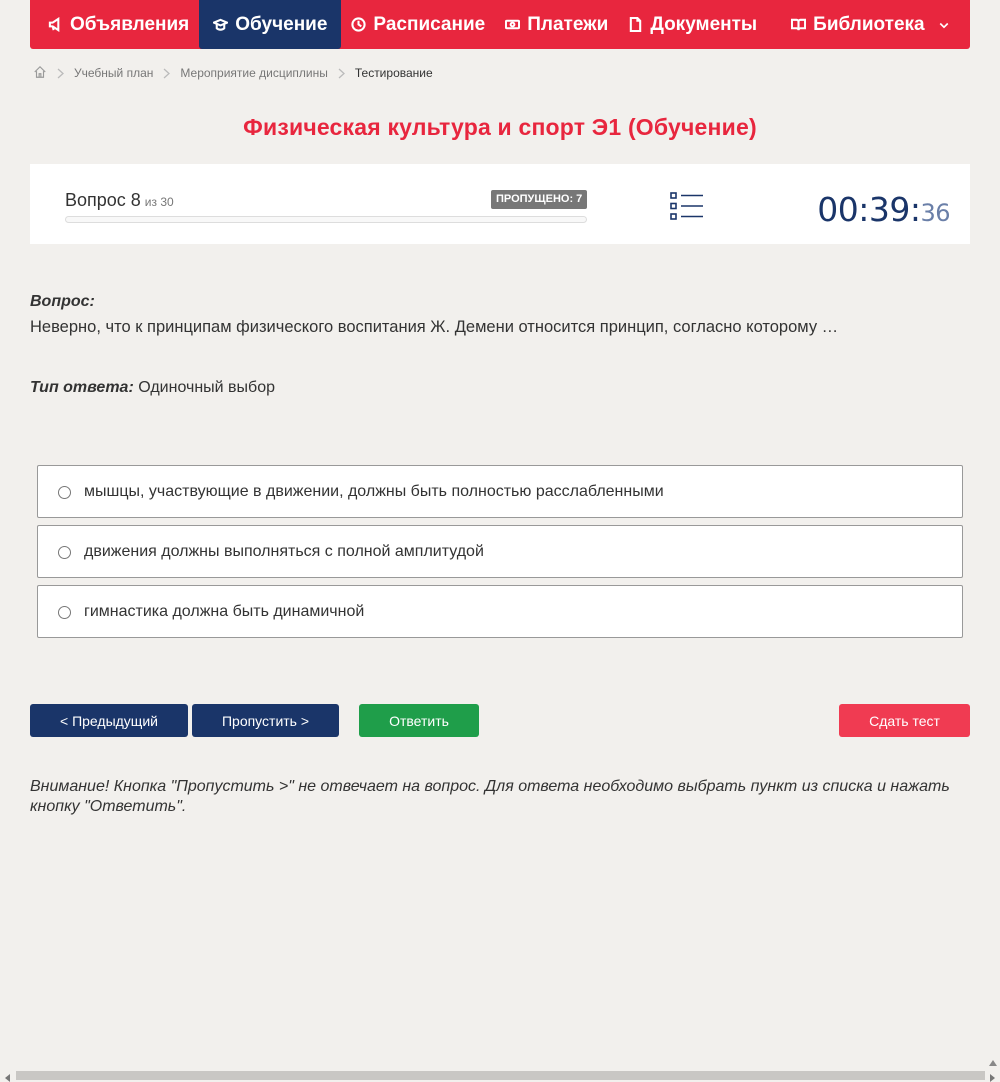  I want to click on horizontal-scrollbar, so click(500, 1074).